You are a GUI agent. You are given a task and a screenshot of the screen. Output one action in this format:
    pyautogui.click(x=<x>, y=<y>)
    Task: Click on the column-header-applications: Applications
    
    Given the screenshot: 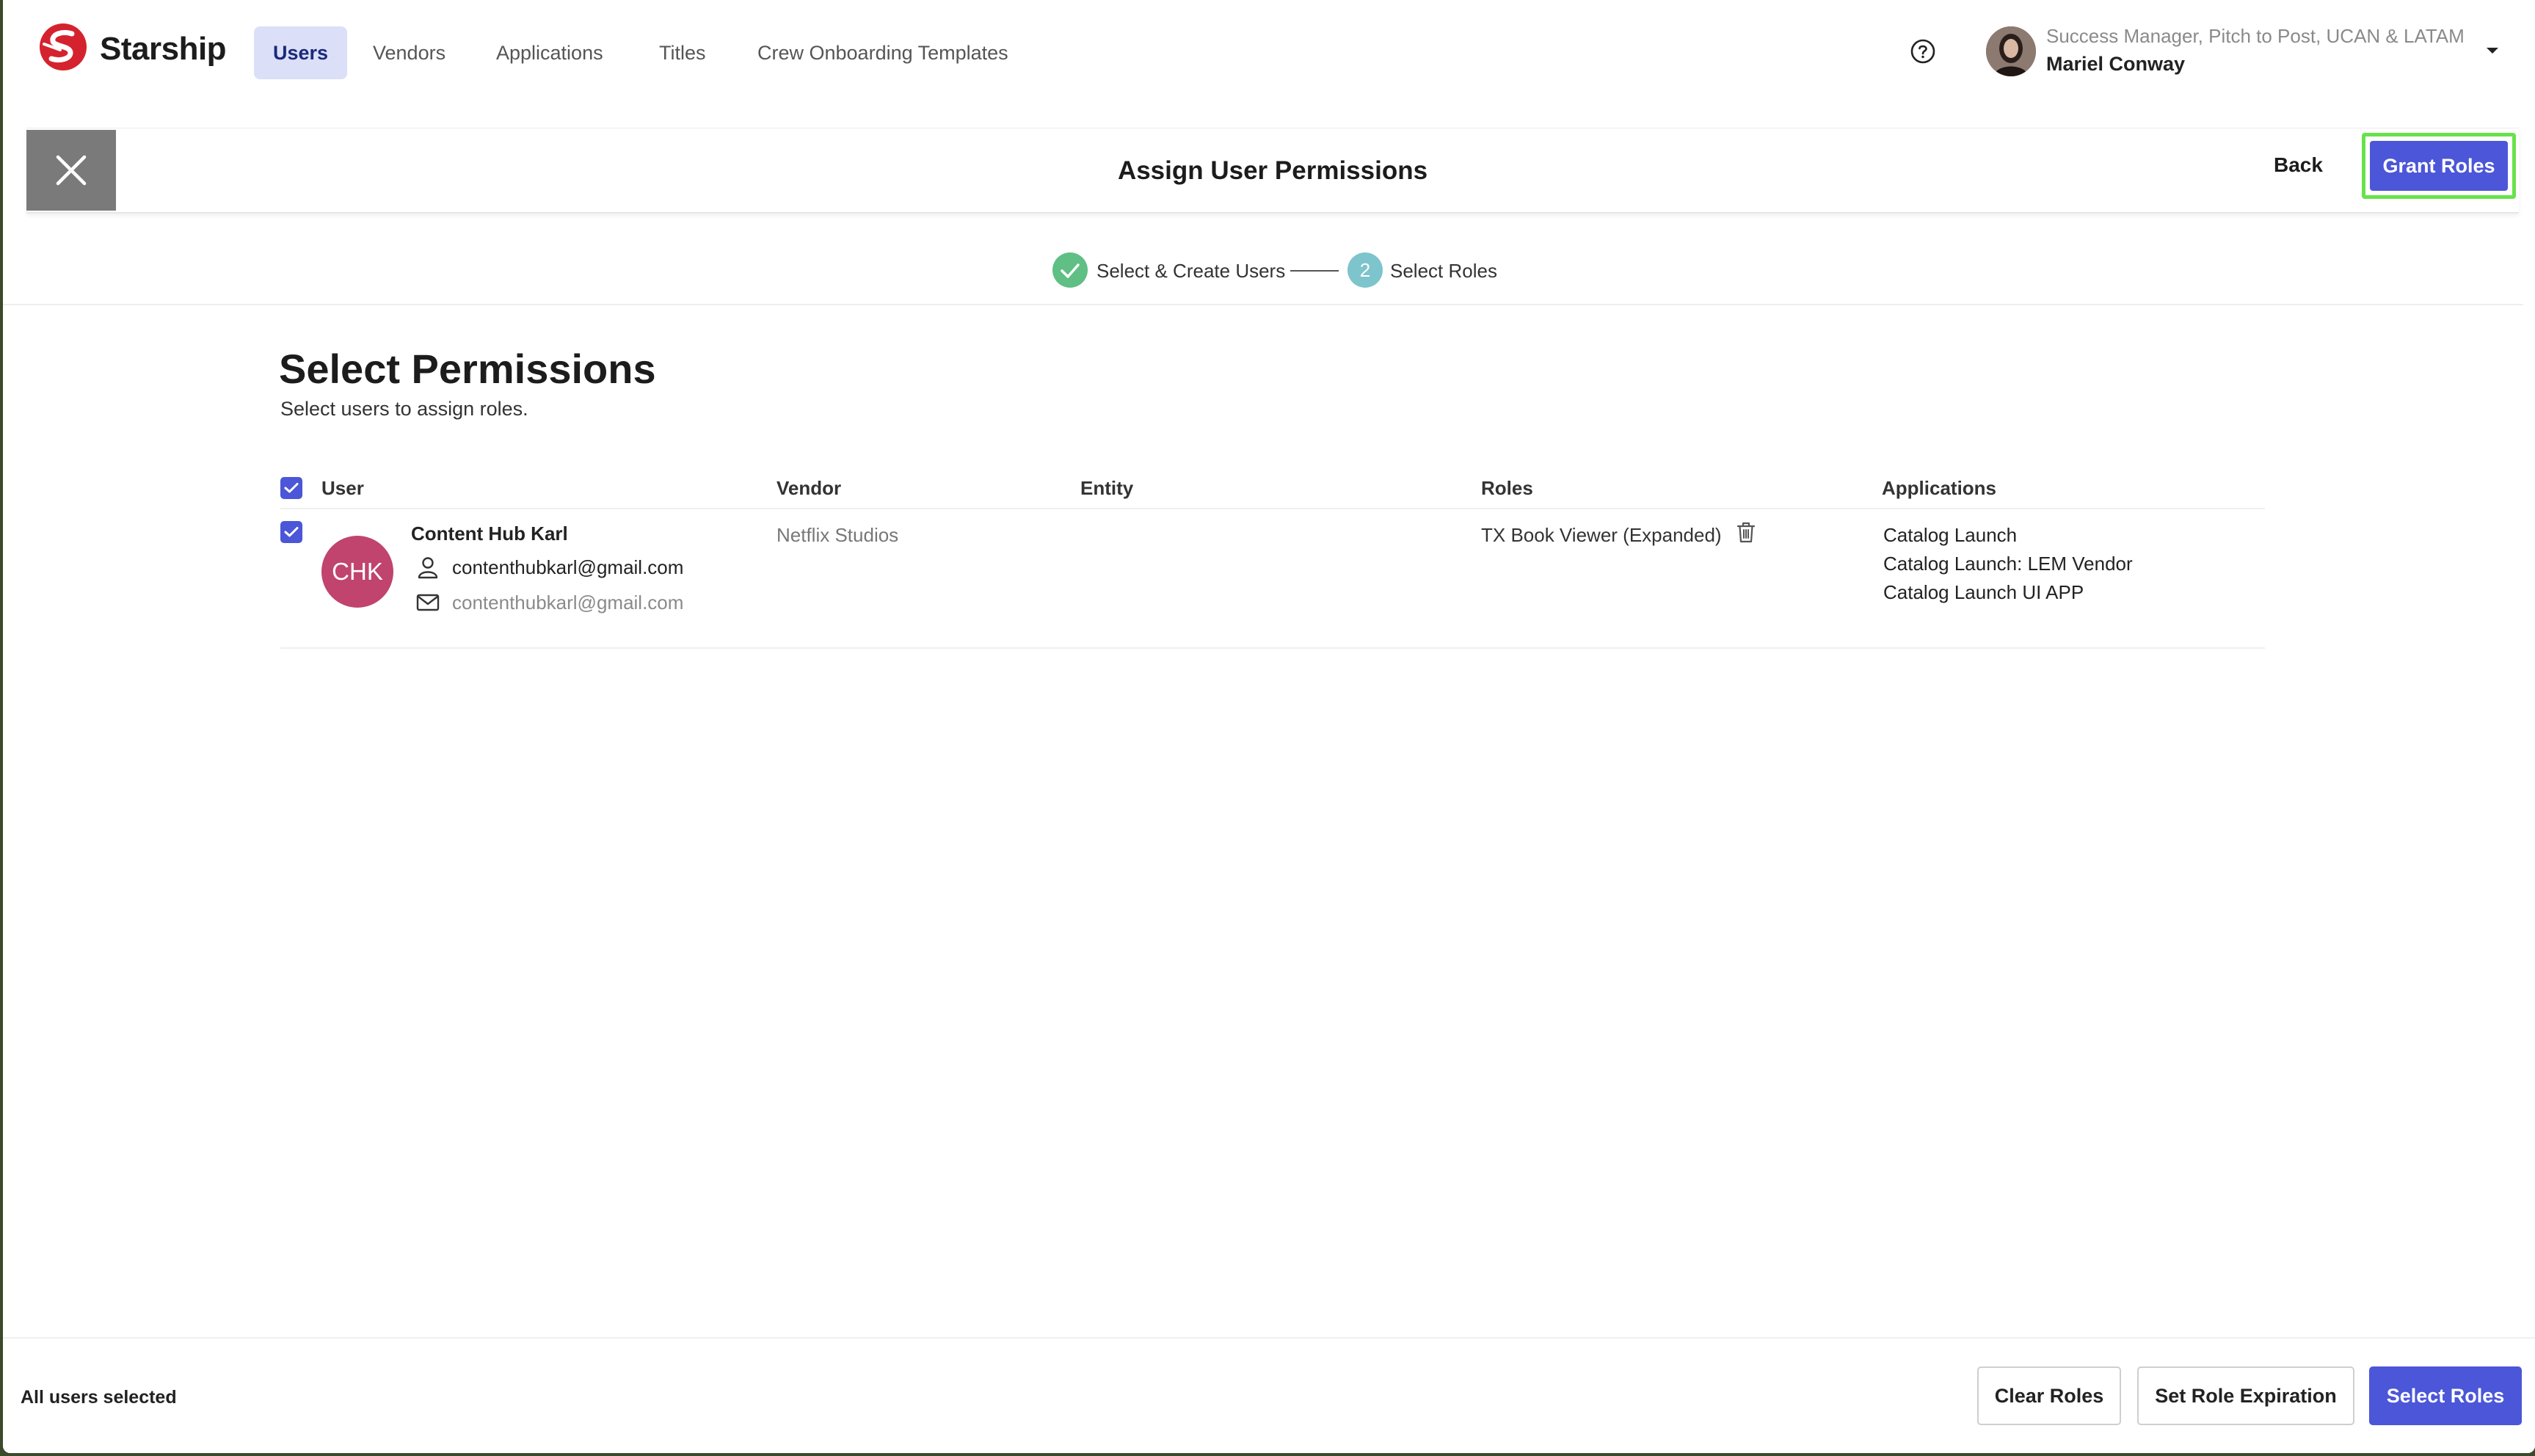 What is the action you would take?
    pyautogui.click(x=1939, y=488)
    